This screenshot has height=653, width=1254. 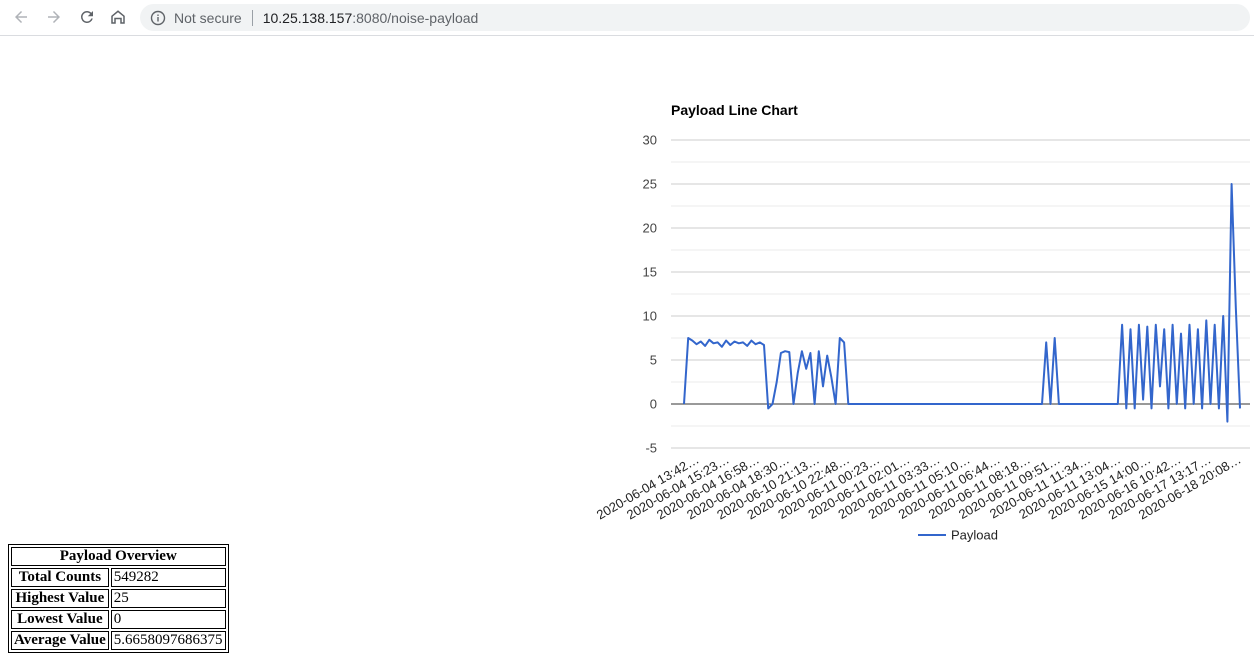 What do you see at coordinates (60, 640) in the screenshot?
I see `row-label: Average Value` at bounding box center [60, 640].